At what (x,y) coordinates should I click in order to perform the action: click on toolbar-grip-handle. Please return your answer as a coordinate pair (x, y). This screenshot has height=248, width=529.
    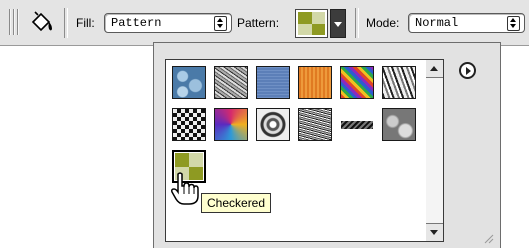
    Looking at the image, I should click on (14, 22).